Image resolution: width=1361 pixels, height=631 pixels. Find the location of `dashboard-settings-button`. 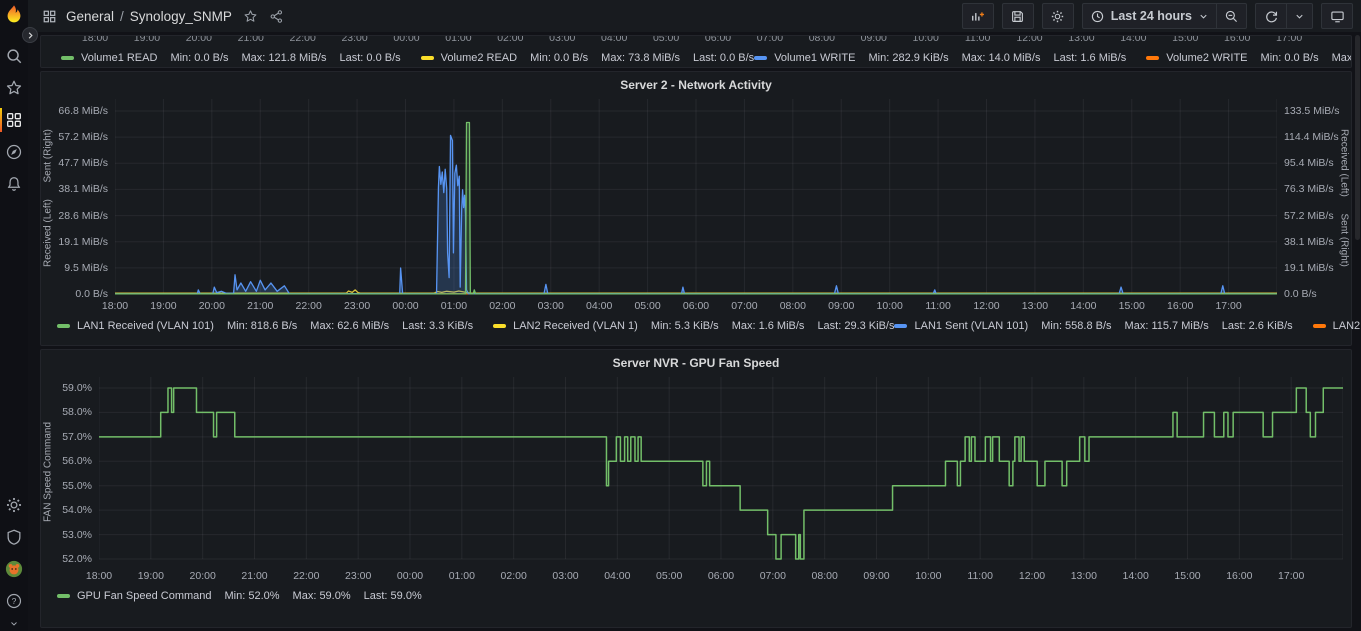

dashboard-settings-button is located at coordinates (1057, 16).